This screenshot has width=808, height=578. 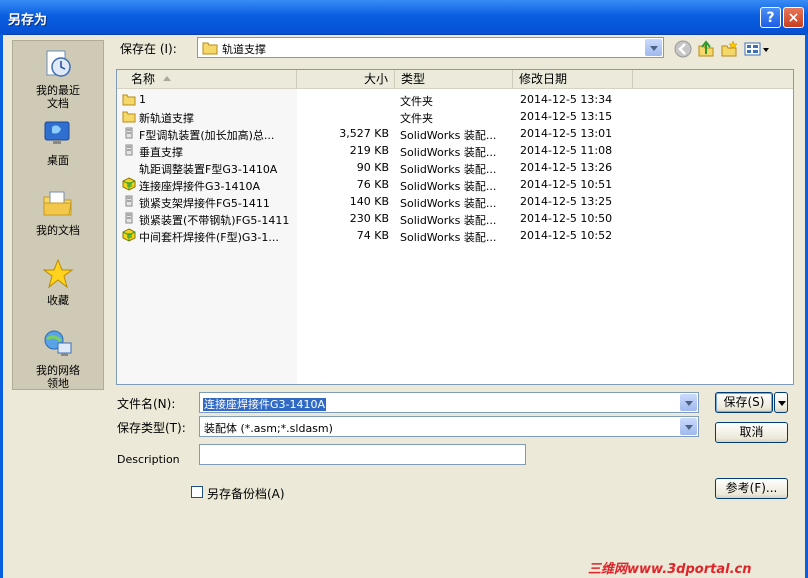 I want to click on cancel-button: 取消, so click(x=751, y=432).